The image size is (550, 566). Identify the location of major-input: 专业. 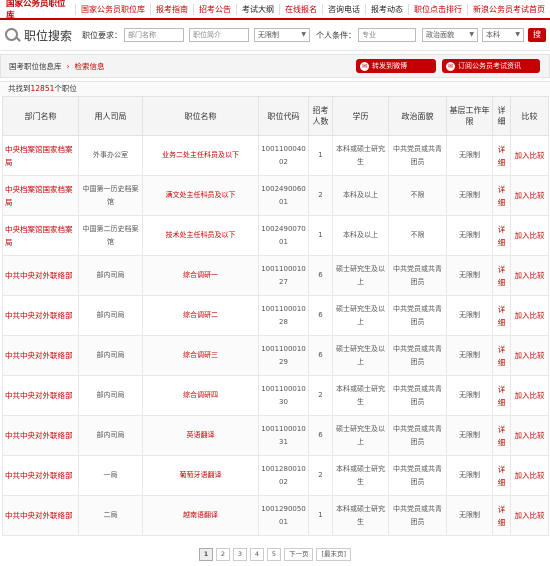
(387, 35).